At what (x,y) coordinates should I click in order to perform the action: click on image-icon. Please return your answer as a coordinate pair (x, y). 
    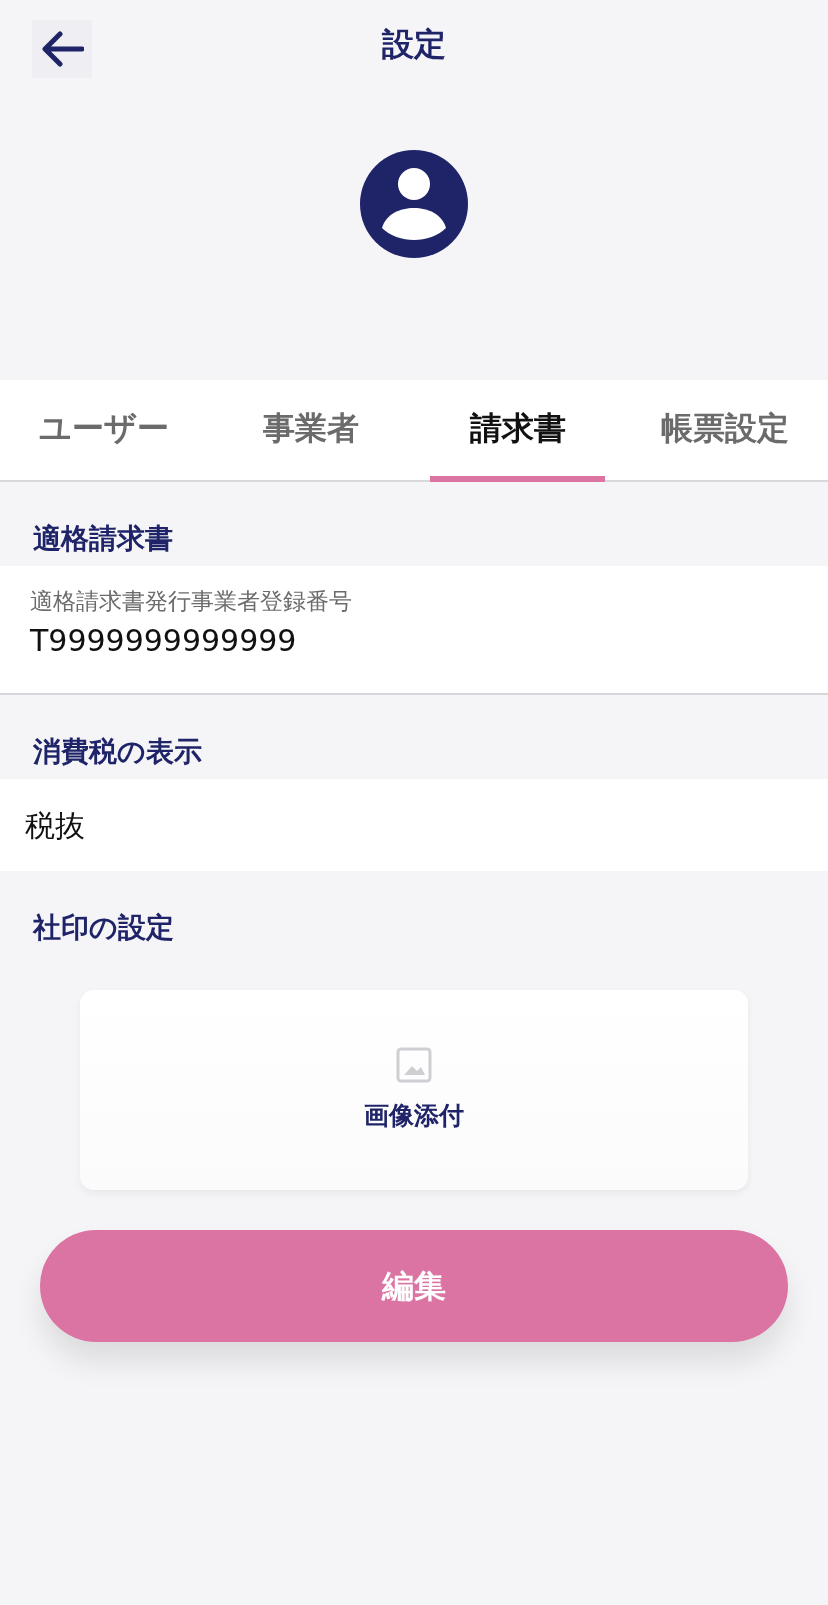
    Looking at the image, I should click on (414, 1064).